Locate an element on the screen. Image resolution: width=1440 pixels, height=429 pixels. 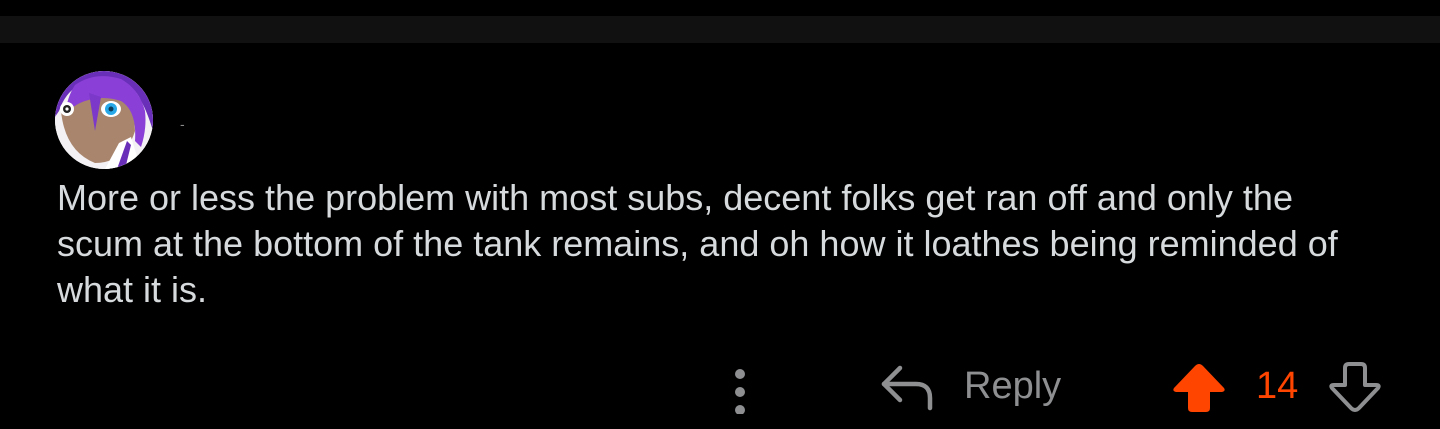
downvote-arrow-icon is located at coordinates (1355, 387).